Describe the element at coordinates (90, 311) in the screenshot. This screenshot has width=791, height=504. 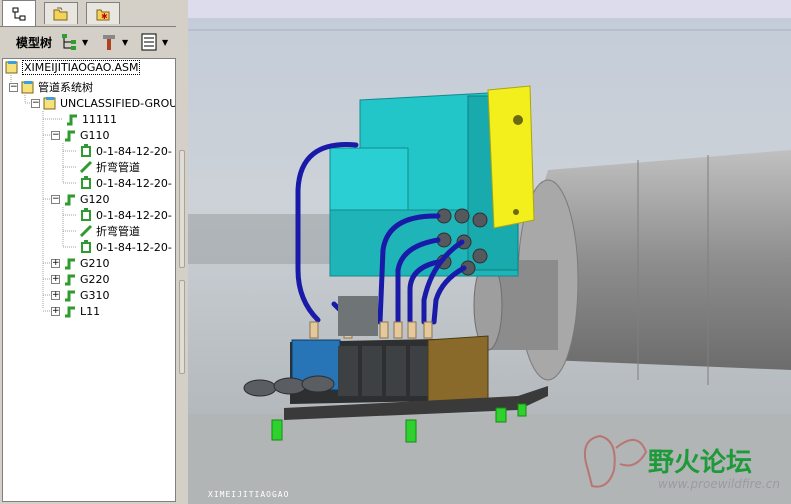
I see `tree-item-label: L11` at that location.